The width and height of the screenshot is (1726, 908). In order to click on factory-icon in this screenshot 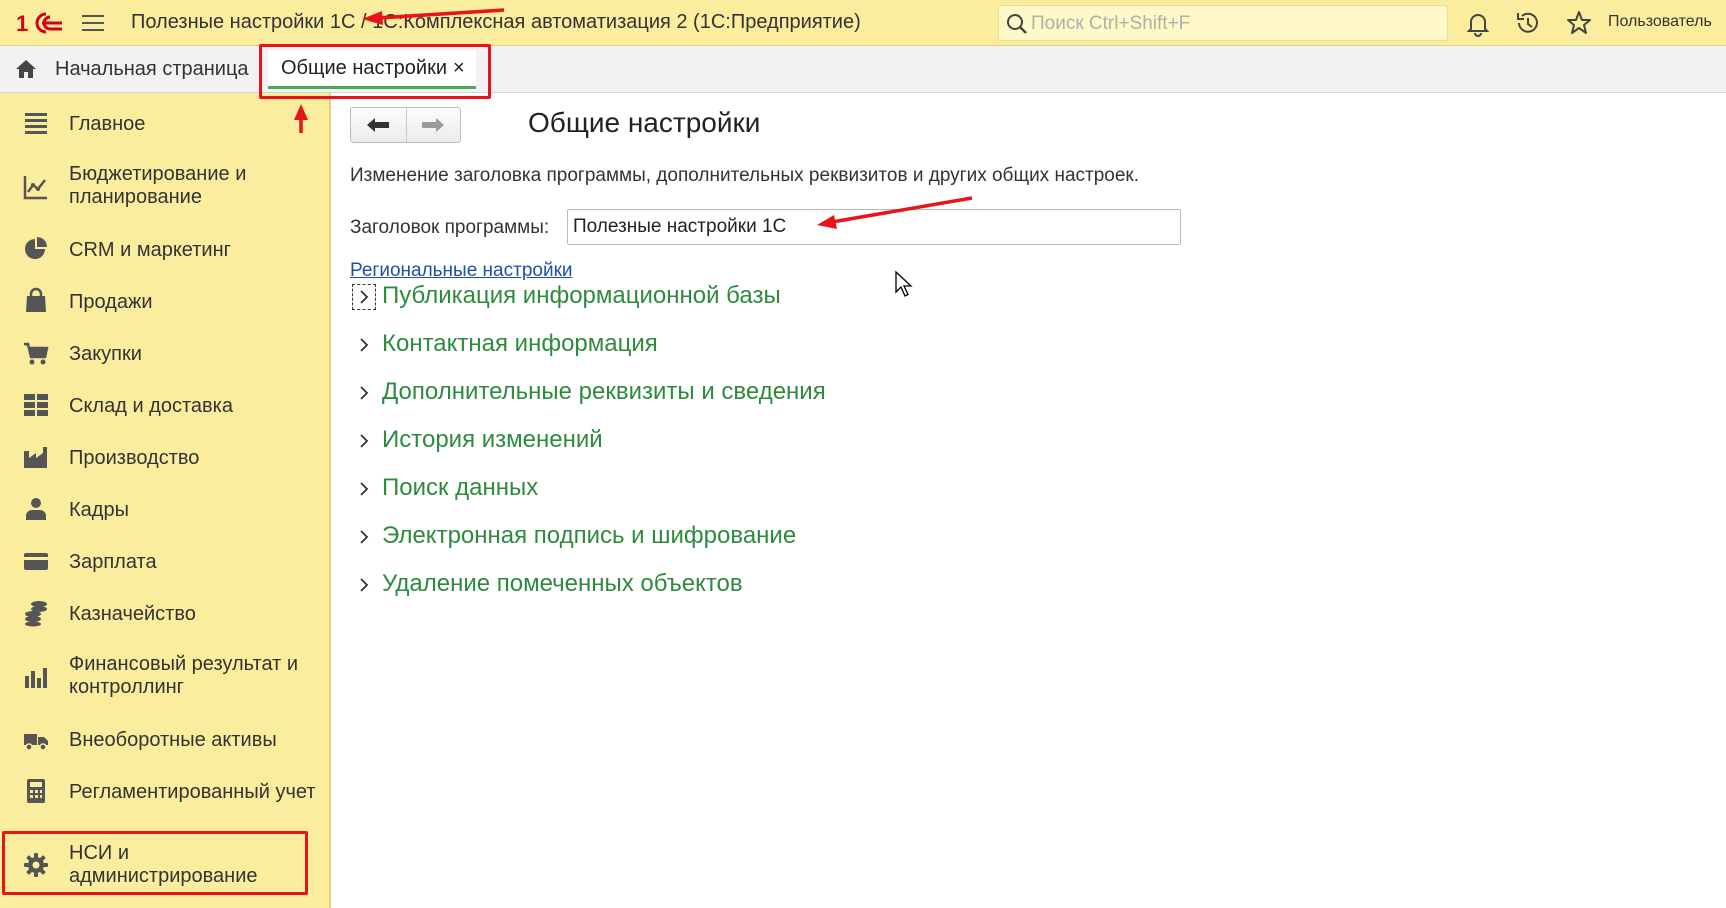, I will do `click(35, 457)`.